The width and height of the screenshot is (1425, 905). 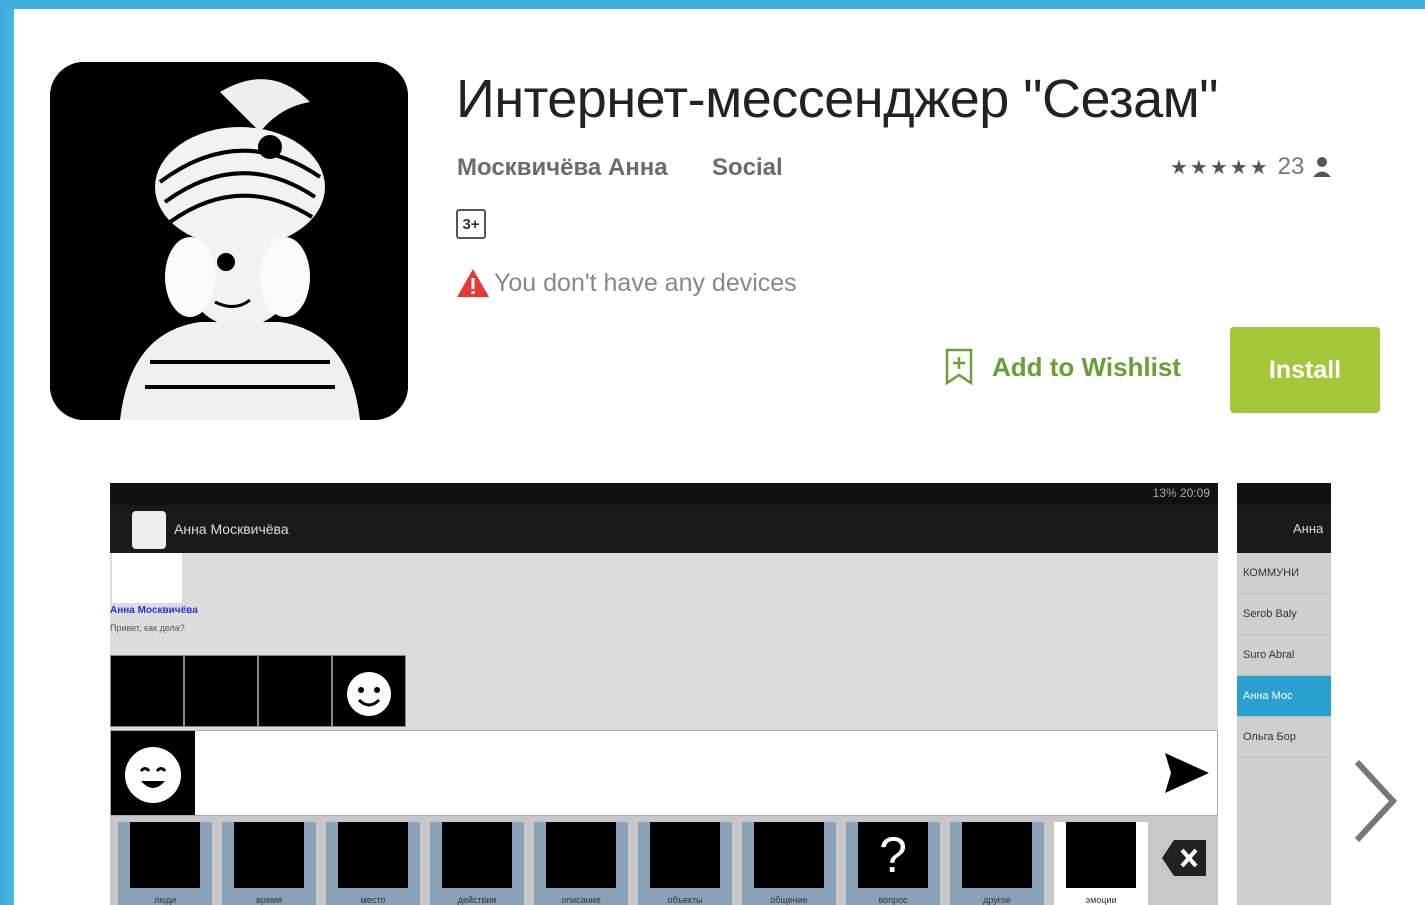 What do you see at coordinates (1284, 614) in the screenshot?
I see `contact-row: Serob Baly` at bounding box center [1284, 614].